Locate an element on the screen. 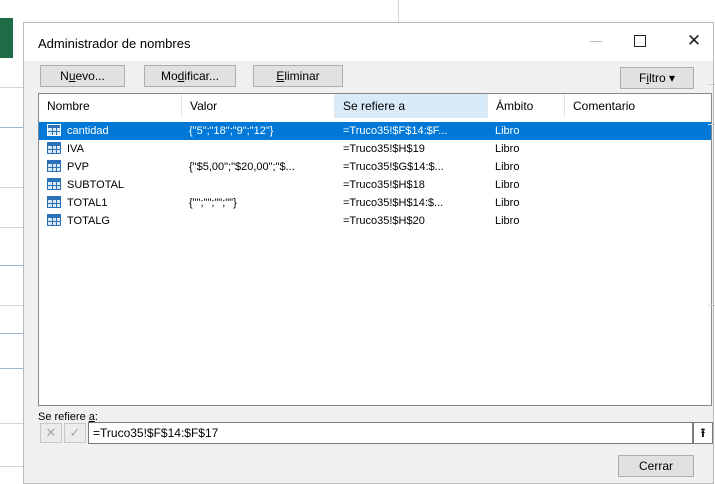 The image size is (715, 484). item-refers-to: =Truco35!$H$18 is located at coordinates (384, 185).